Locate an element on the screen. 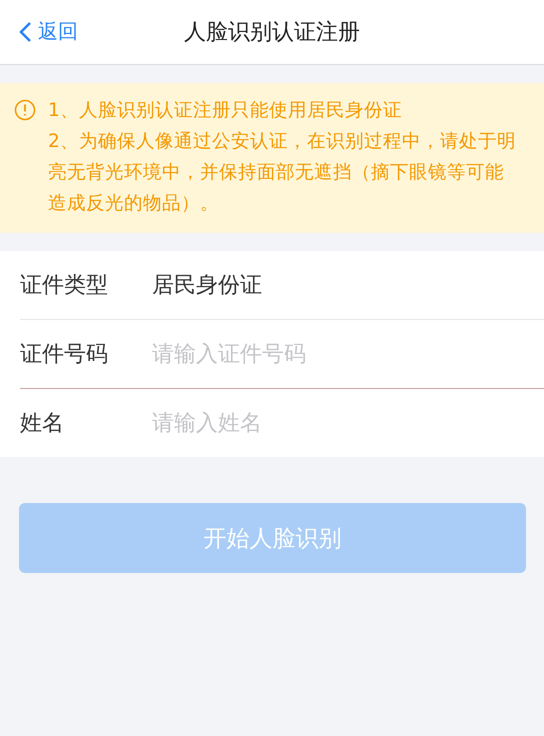  warning-icon is located at coordinates (25, 110).